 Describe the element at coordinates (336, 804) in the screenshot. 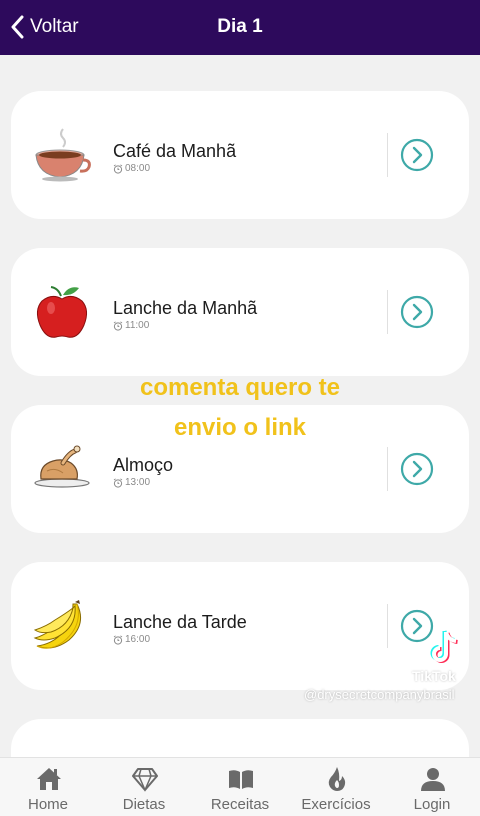

I see `tab-label: Exercícios` at that location.